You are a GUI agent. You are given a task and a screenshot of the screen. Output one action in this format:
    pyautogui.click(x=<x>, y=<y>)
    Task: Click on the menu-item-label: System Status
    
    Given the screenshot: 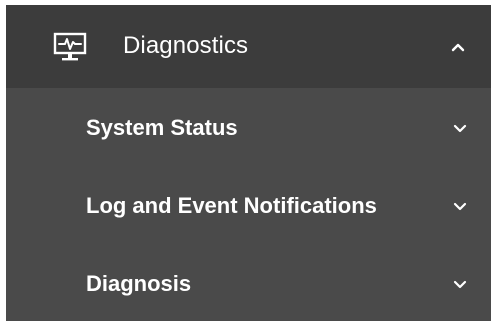 What is the action you would take?
    pyautogui.click(x=162, y=127)
    